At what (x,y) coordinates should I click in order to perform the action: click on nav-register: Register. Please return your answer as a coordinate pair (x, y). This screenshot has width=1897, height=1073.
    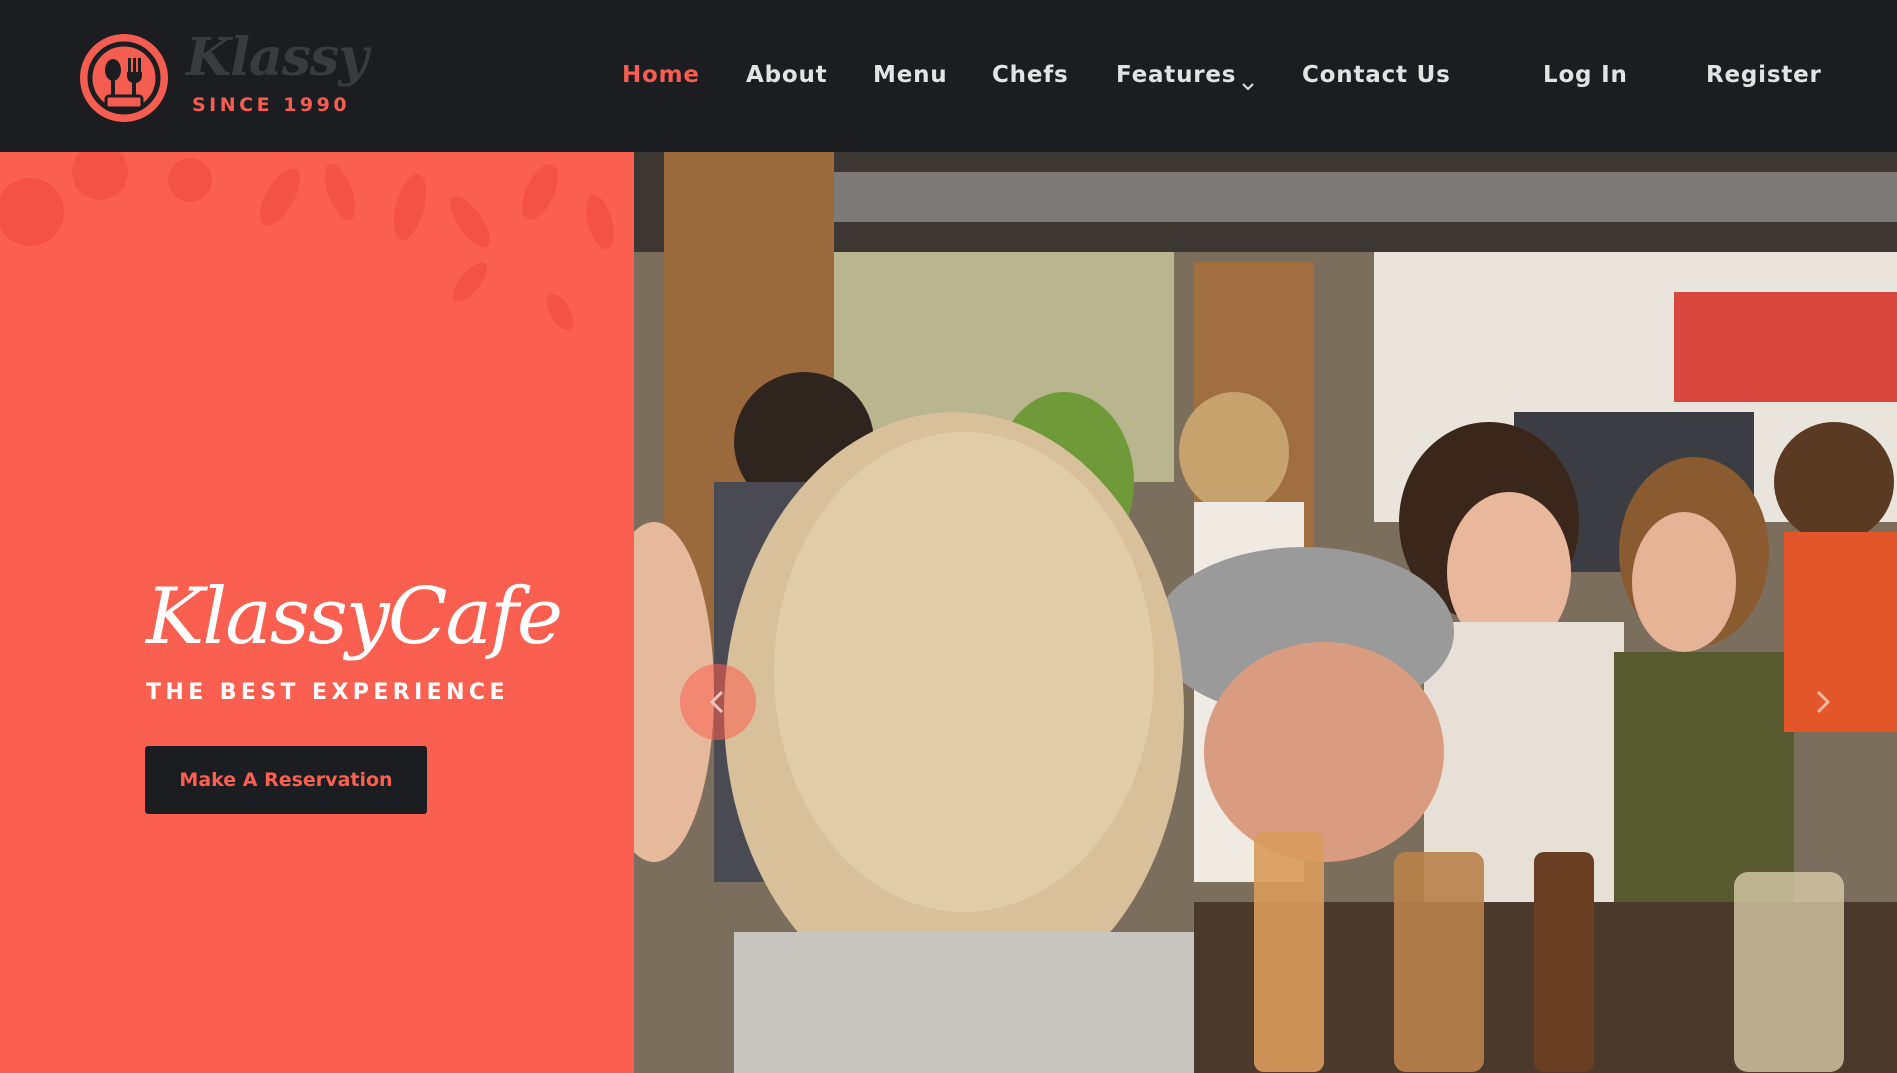
    Looking at the image, I should click on (1764, 75).